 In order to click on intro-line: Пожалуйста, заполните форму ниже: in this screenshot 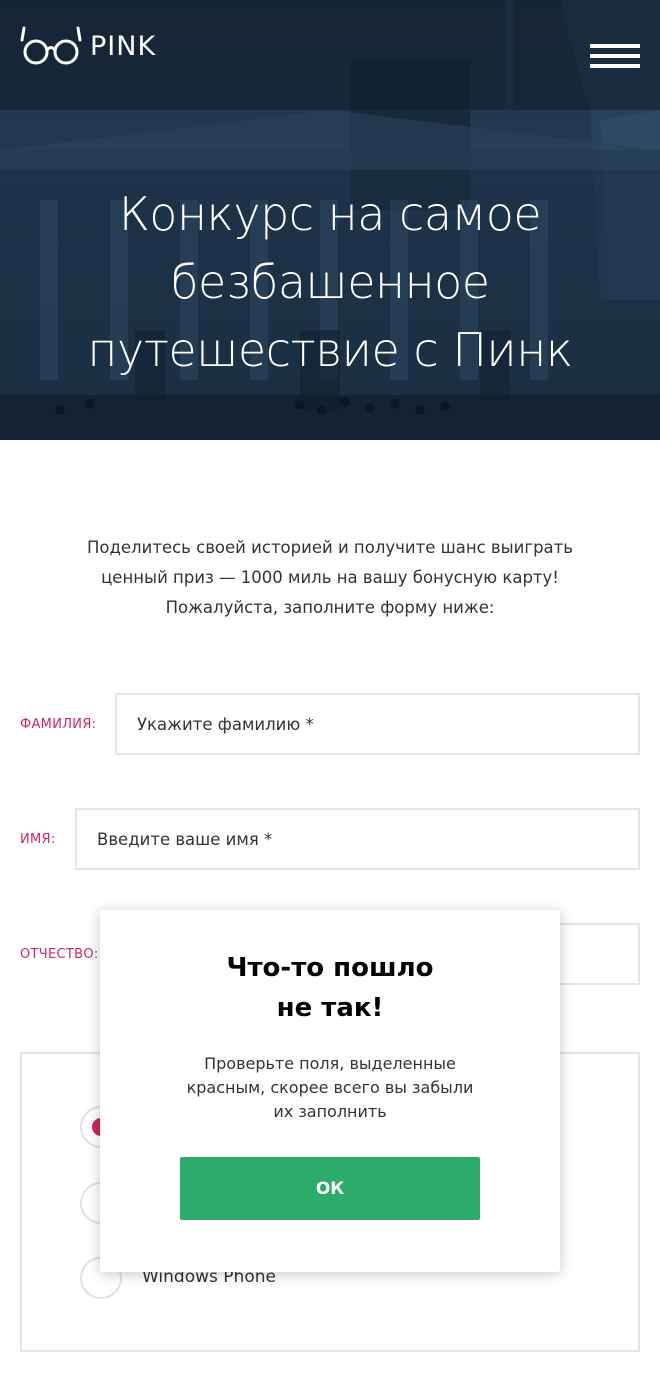, I will do `click(330, 607)`.